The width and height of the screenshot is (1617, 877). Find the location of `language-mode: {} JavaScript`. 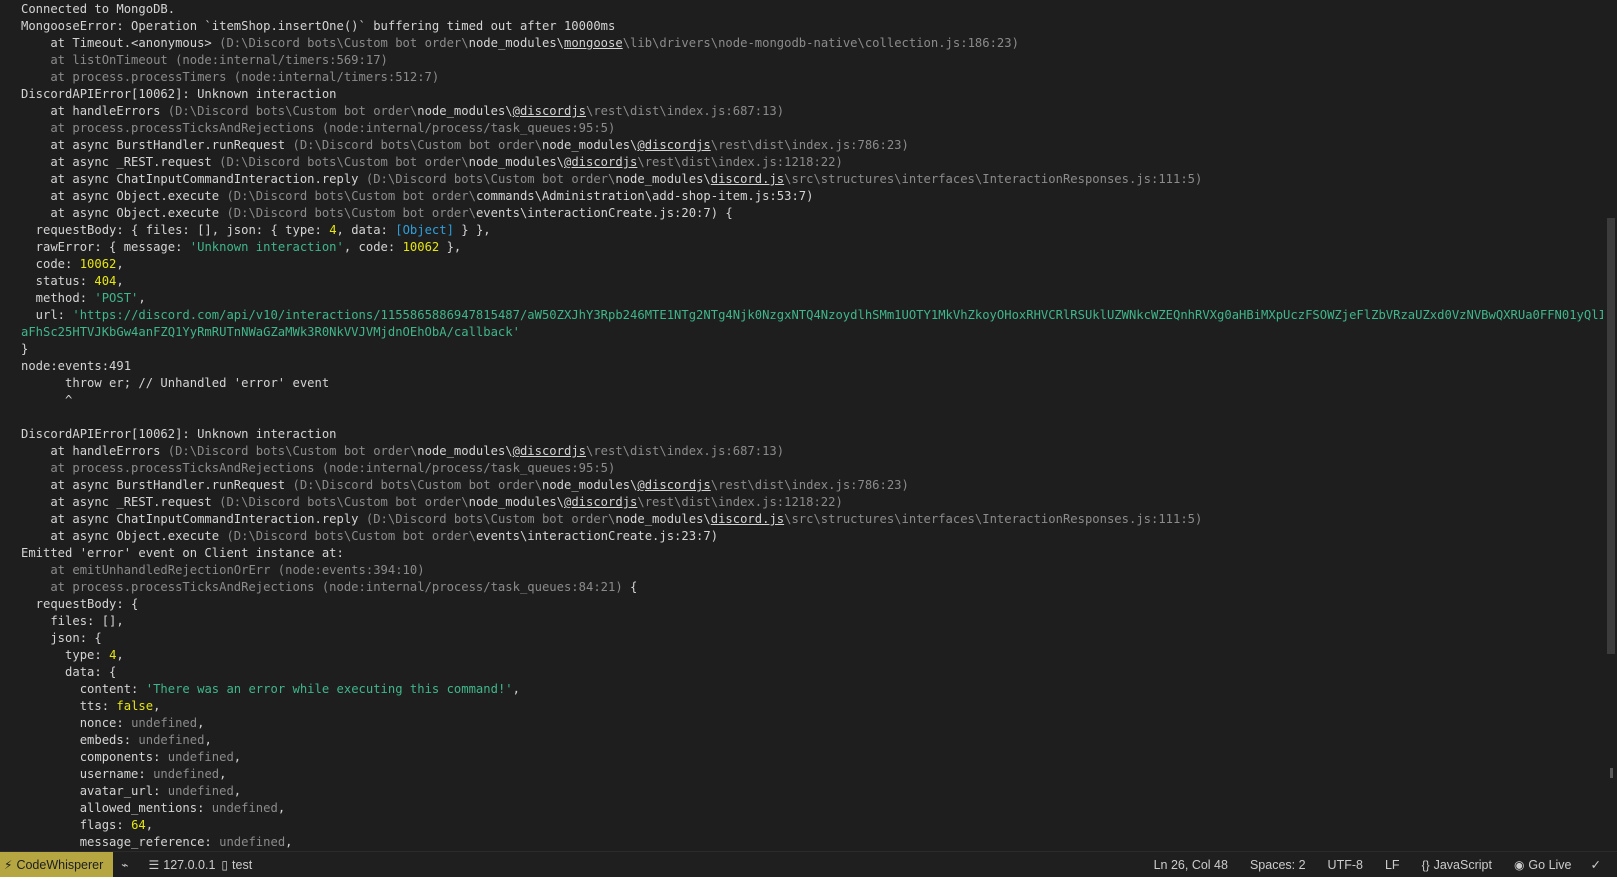

language-mode: {} JavaScript is located at coordinates (1457, 864).